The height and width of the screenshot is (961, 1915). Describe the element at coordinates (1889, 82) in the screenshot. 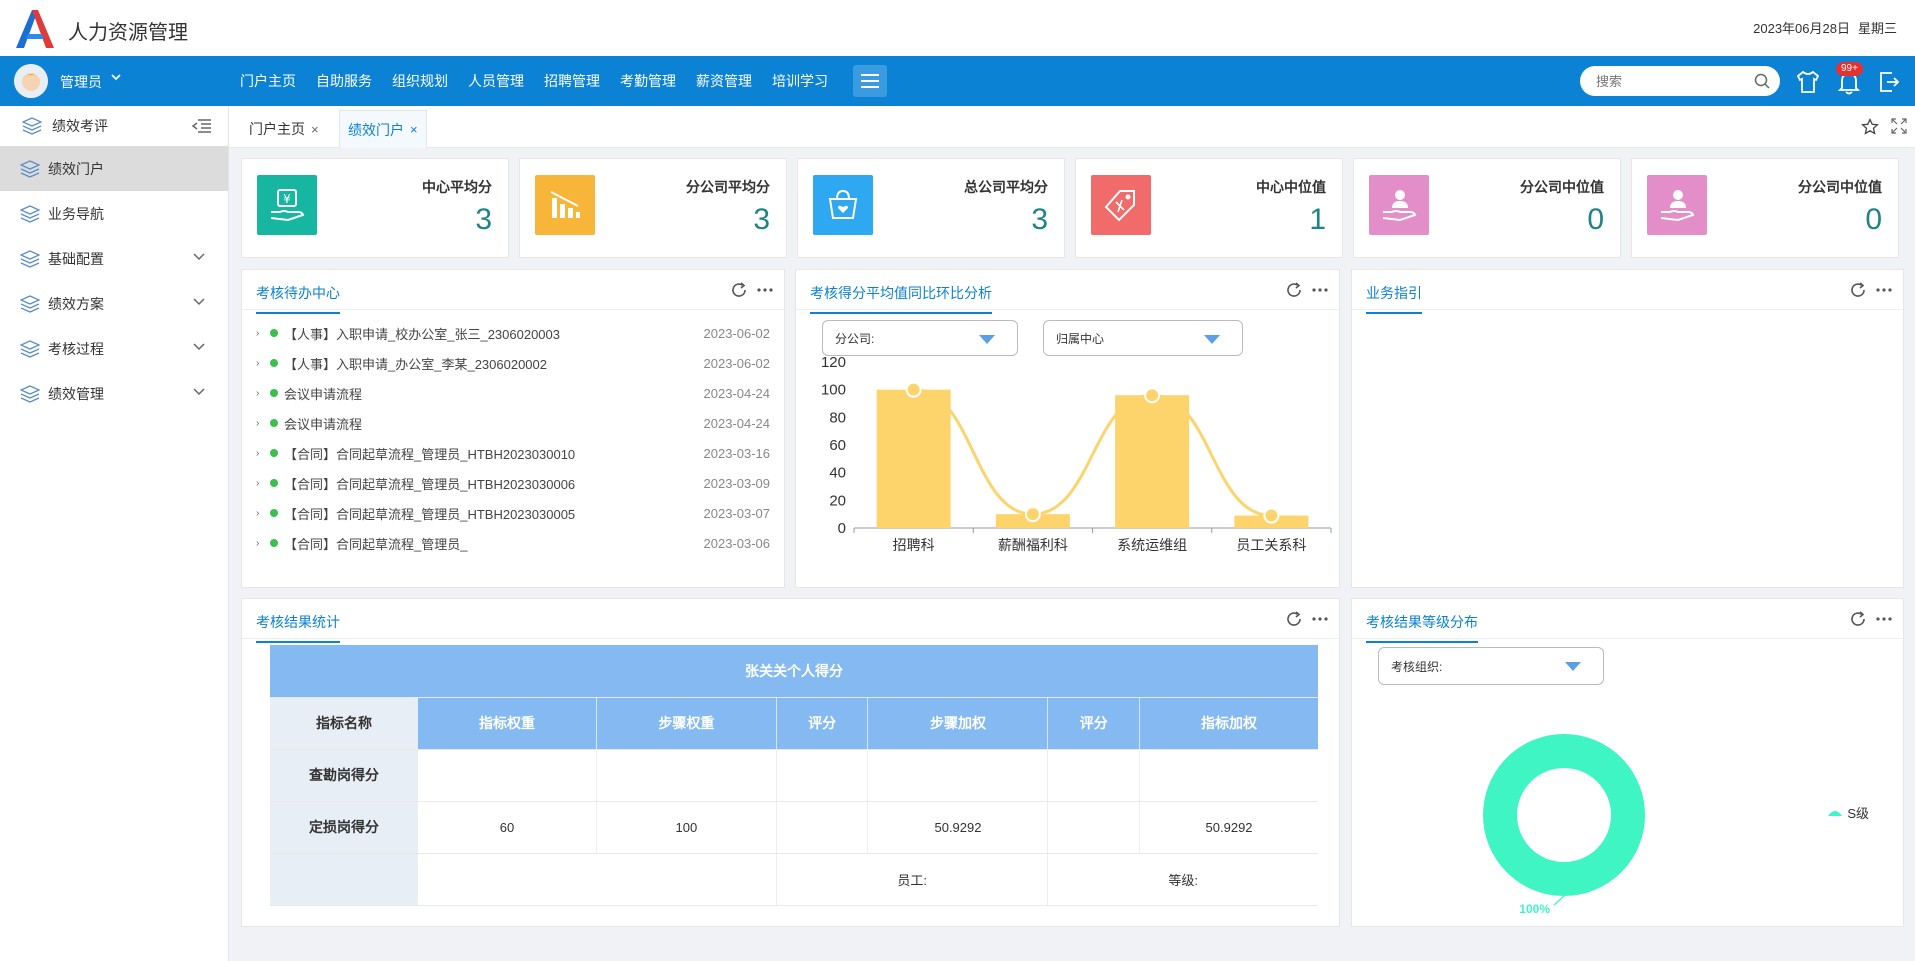

I see `logout-icon` at that location.